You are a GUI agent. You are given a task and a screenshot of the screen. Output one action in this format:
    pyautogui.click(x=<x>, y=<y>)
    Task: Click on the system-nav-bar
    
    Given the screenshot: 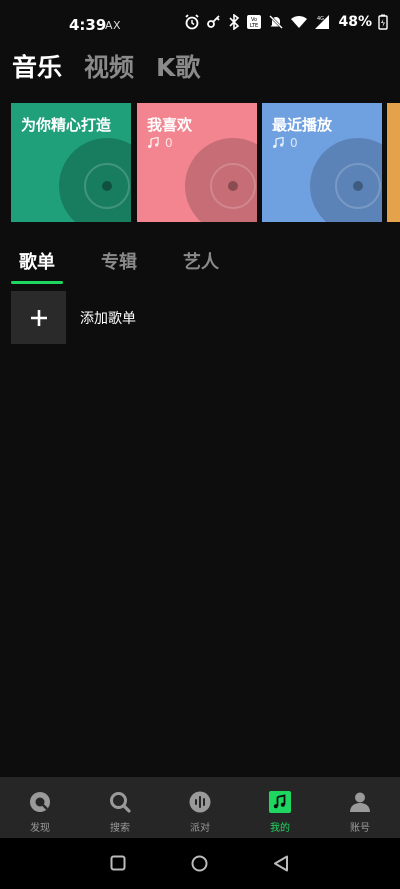 What is the action you would take?
    pyautogui.click(x=200, y=863)
    